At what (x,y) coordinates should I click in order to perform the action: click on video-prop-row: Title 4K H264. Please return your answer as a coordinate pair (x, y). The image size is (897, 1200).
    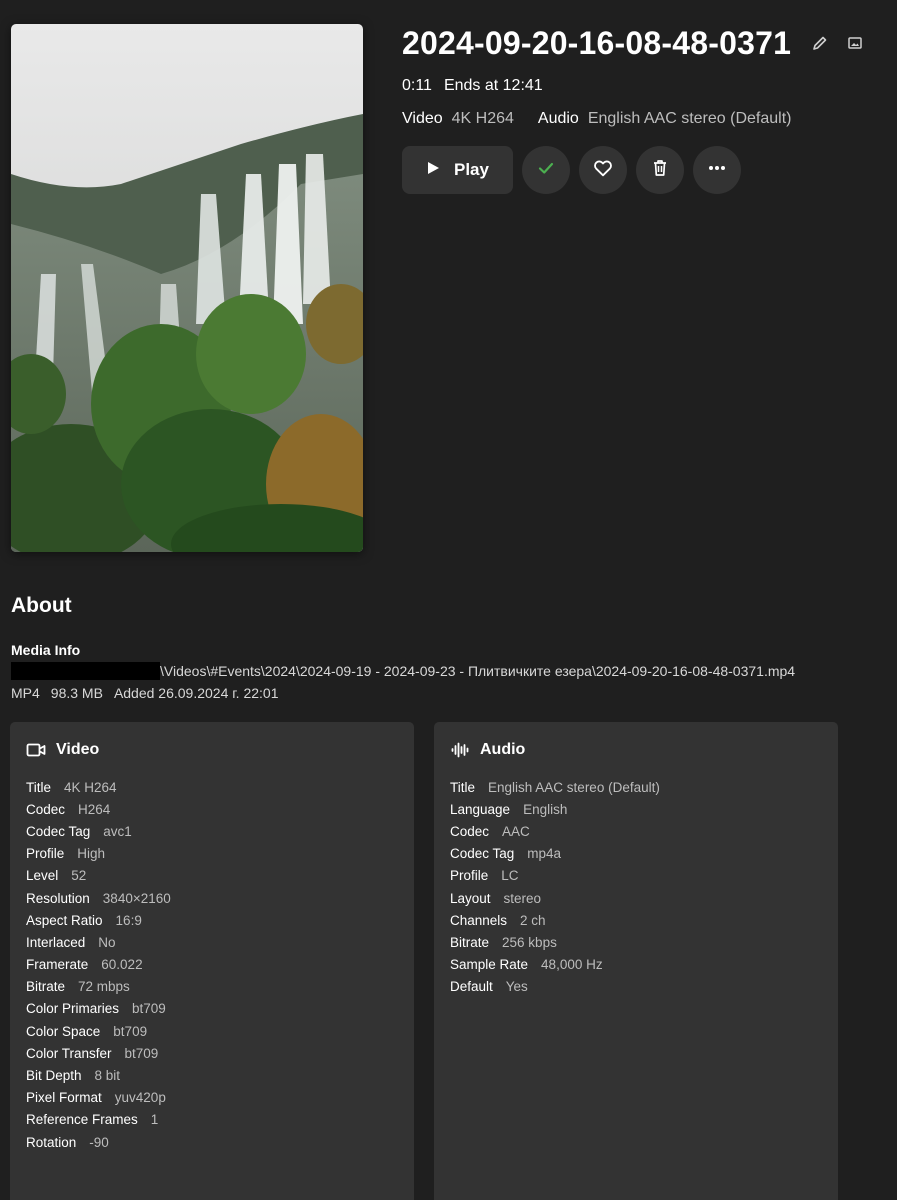
    Looking at the image, I should click on (212, 787).